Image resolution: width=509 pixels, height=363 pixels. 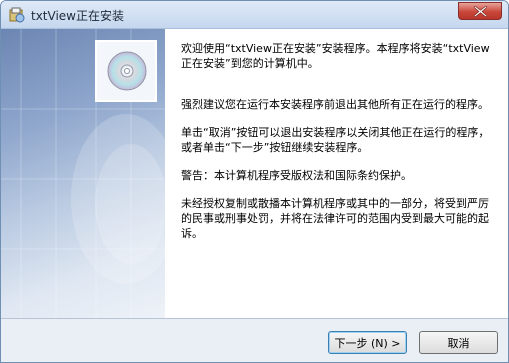 I want to click on next-button: 下一步 (N) >, so click(x=367, y=342).